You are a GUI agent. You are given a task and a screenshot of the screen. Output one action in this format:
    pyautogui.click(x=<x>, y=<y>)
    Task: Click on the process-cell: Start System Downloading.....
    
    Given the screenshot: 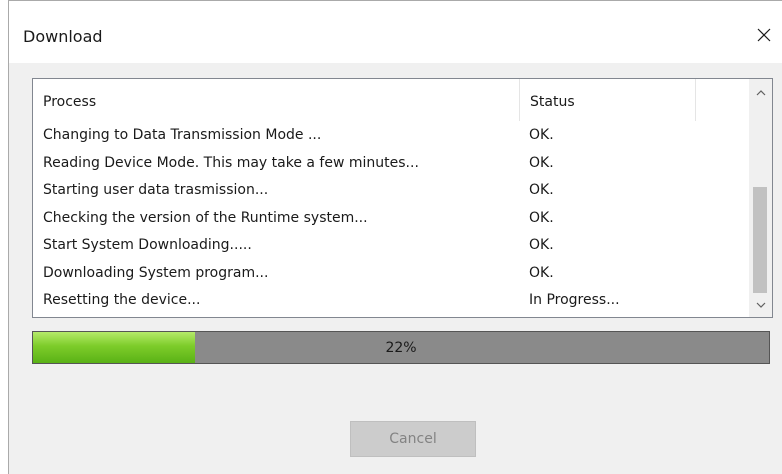 What is the action you would take?
    pyautogui.click(x=147, y=245)
    